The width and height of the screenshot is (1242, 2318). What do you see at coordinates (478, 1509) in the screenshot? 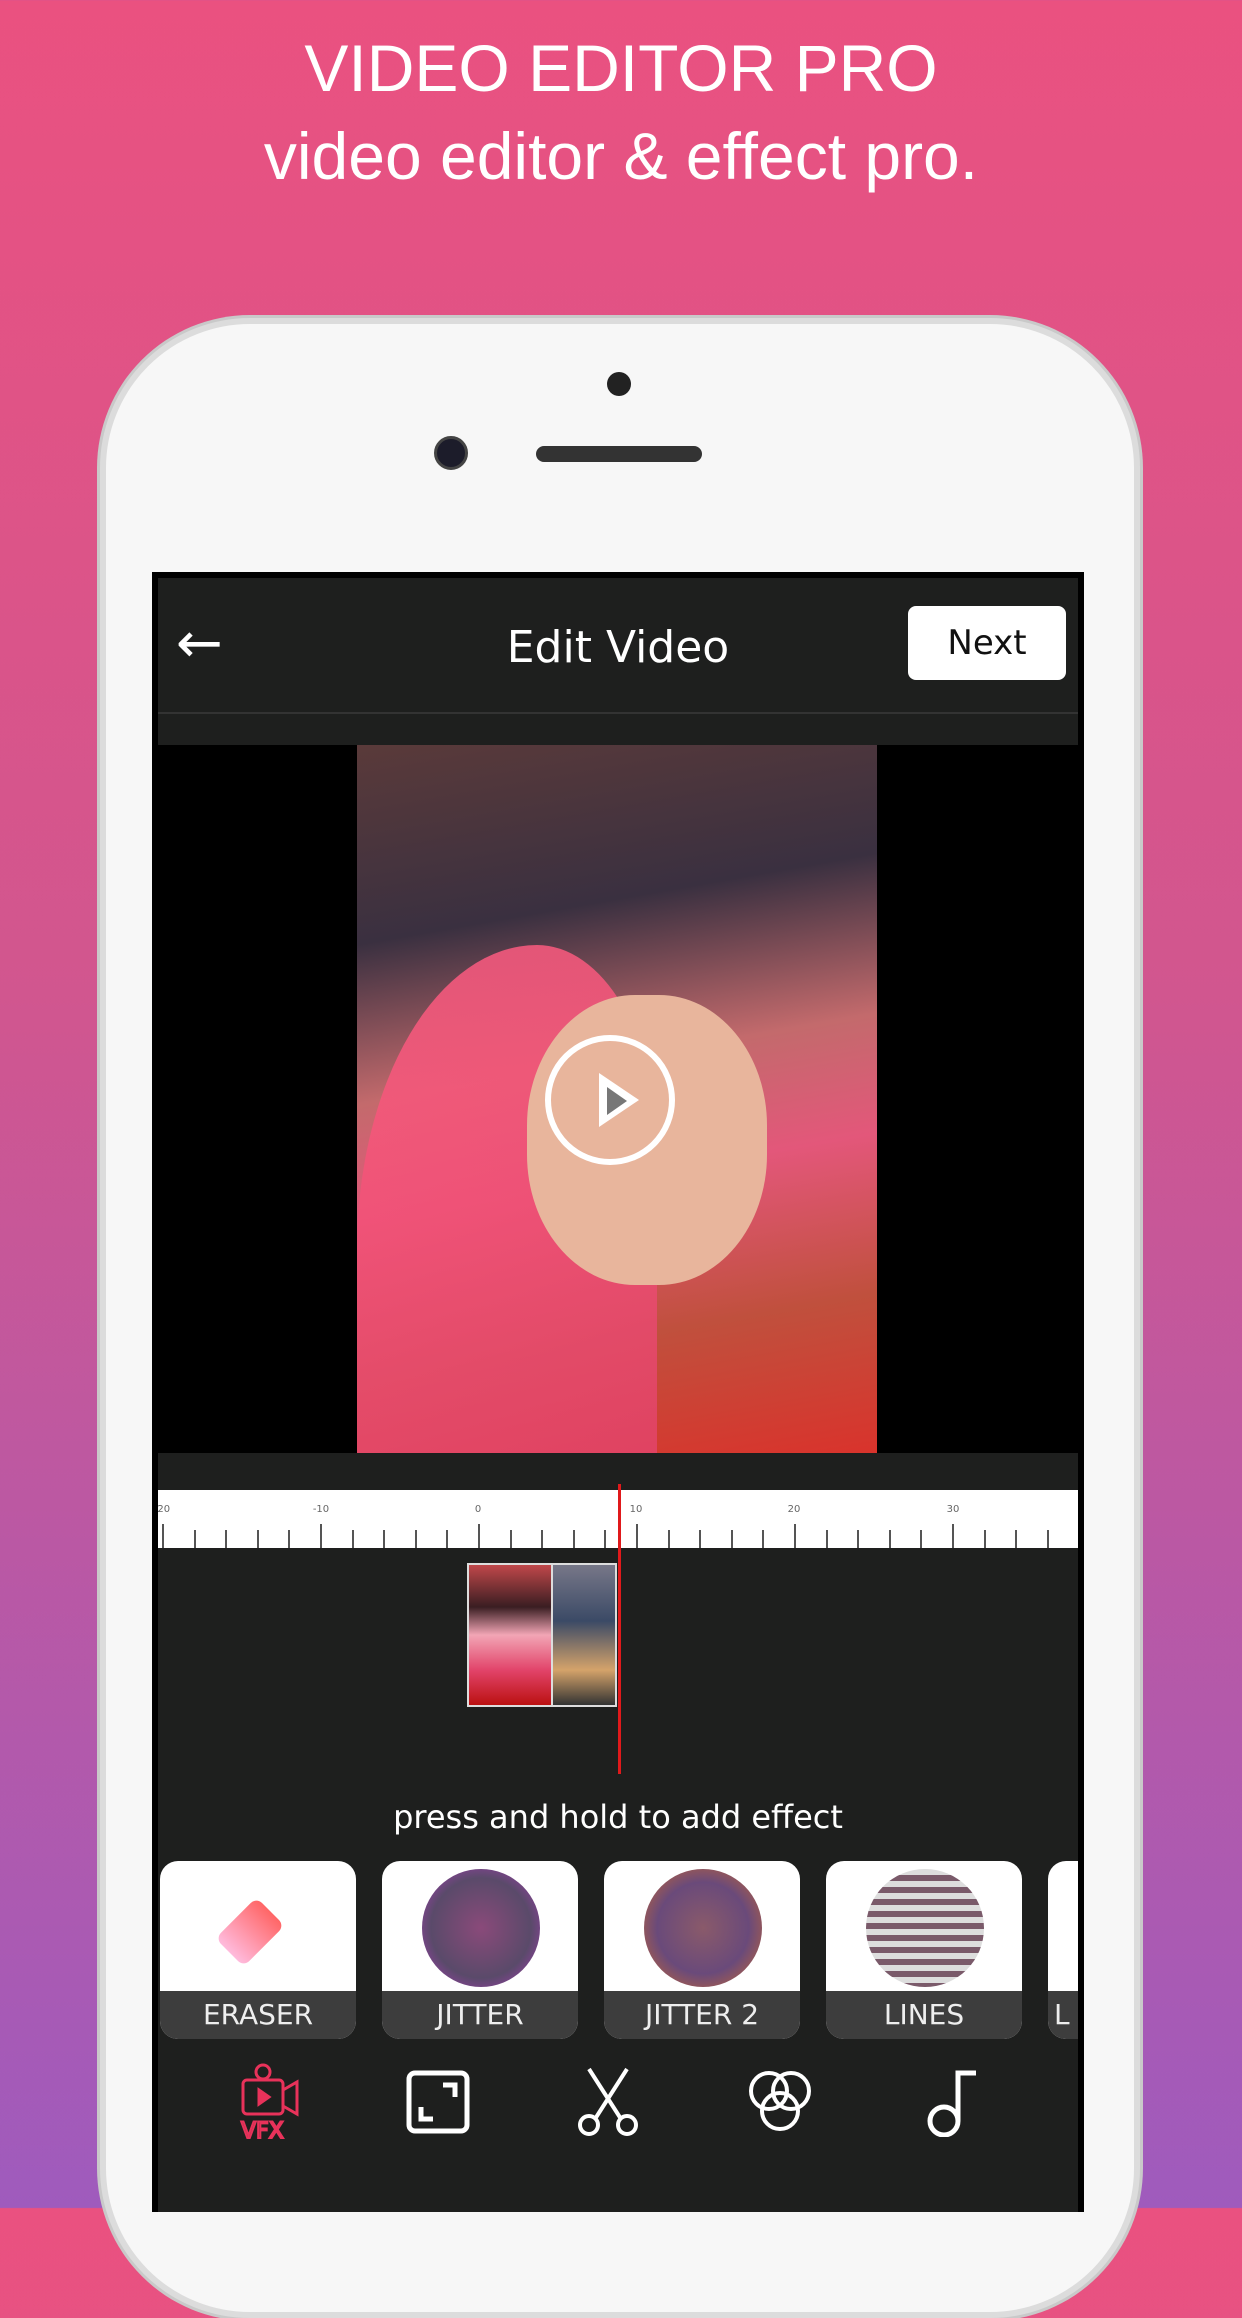
I see `ruler-label: 0` at bounding box center [478, 1509].